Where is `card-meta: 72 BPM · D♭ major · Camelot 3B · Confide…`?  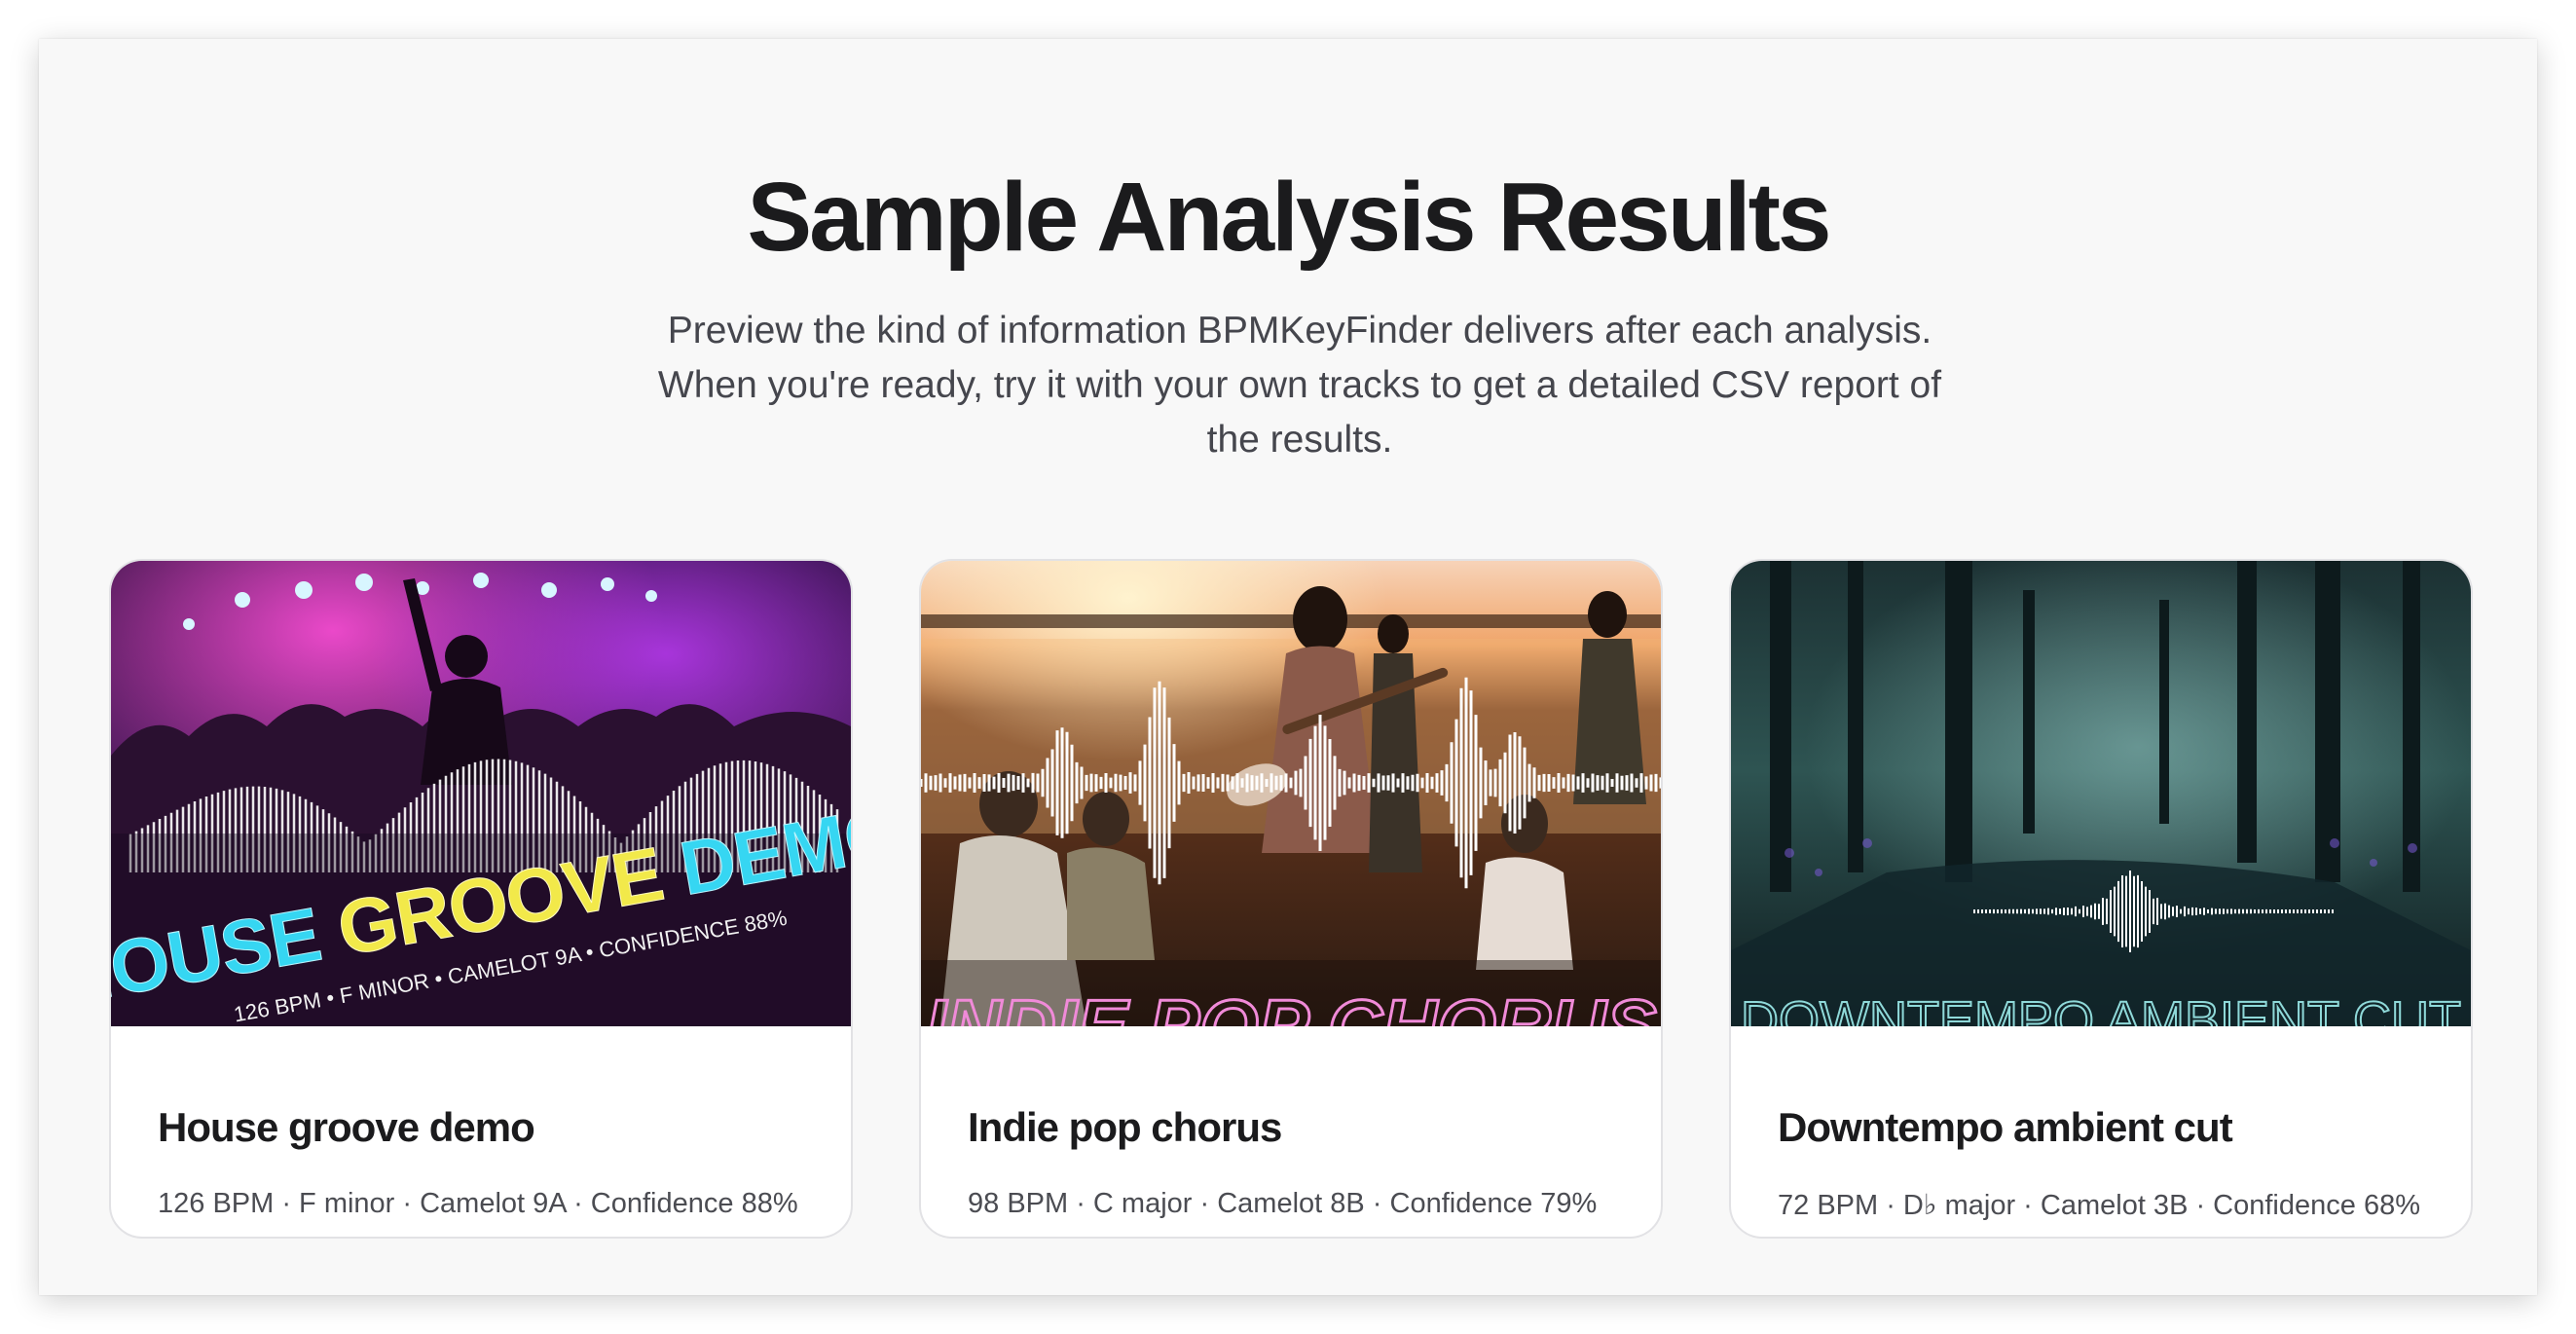
card-meta: 72 BPM · D♭ major · Camelot 3B · Confide… is located at coordinates (2099, 1205).